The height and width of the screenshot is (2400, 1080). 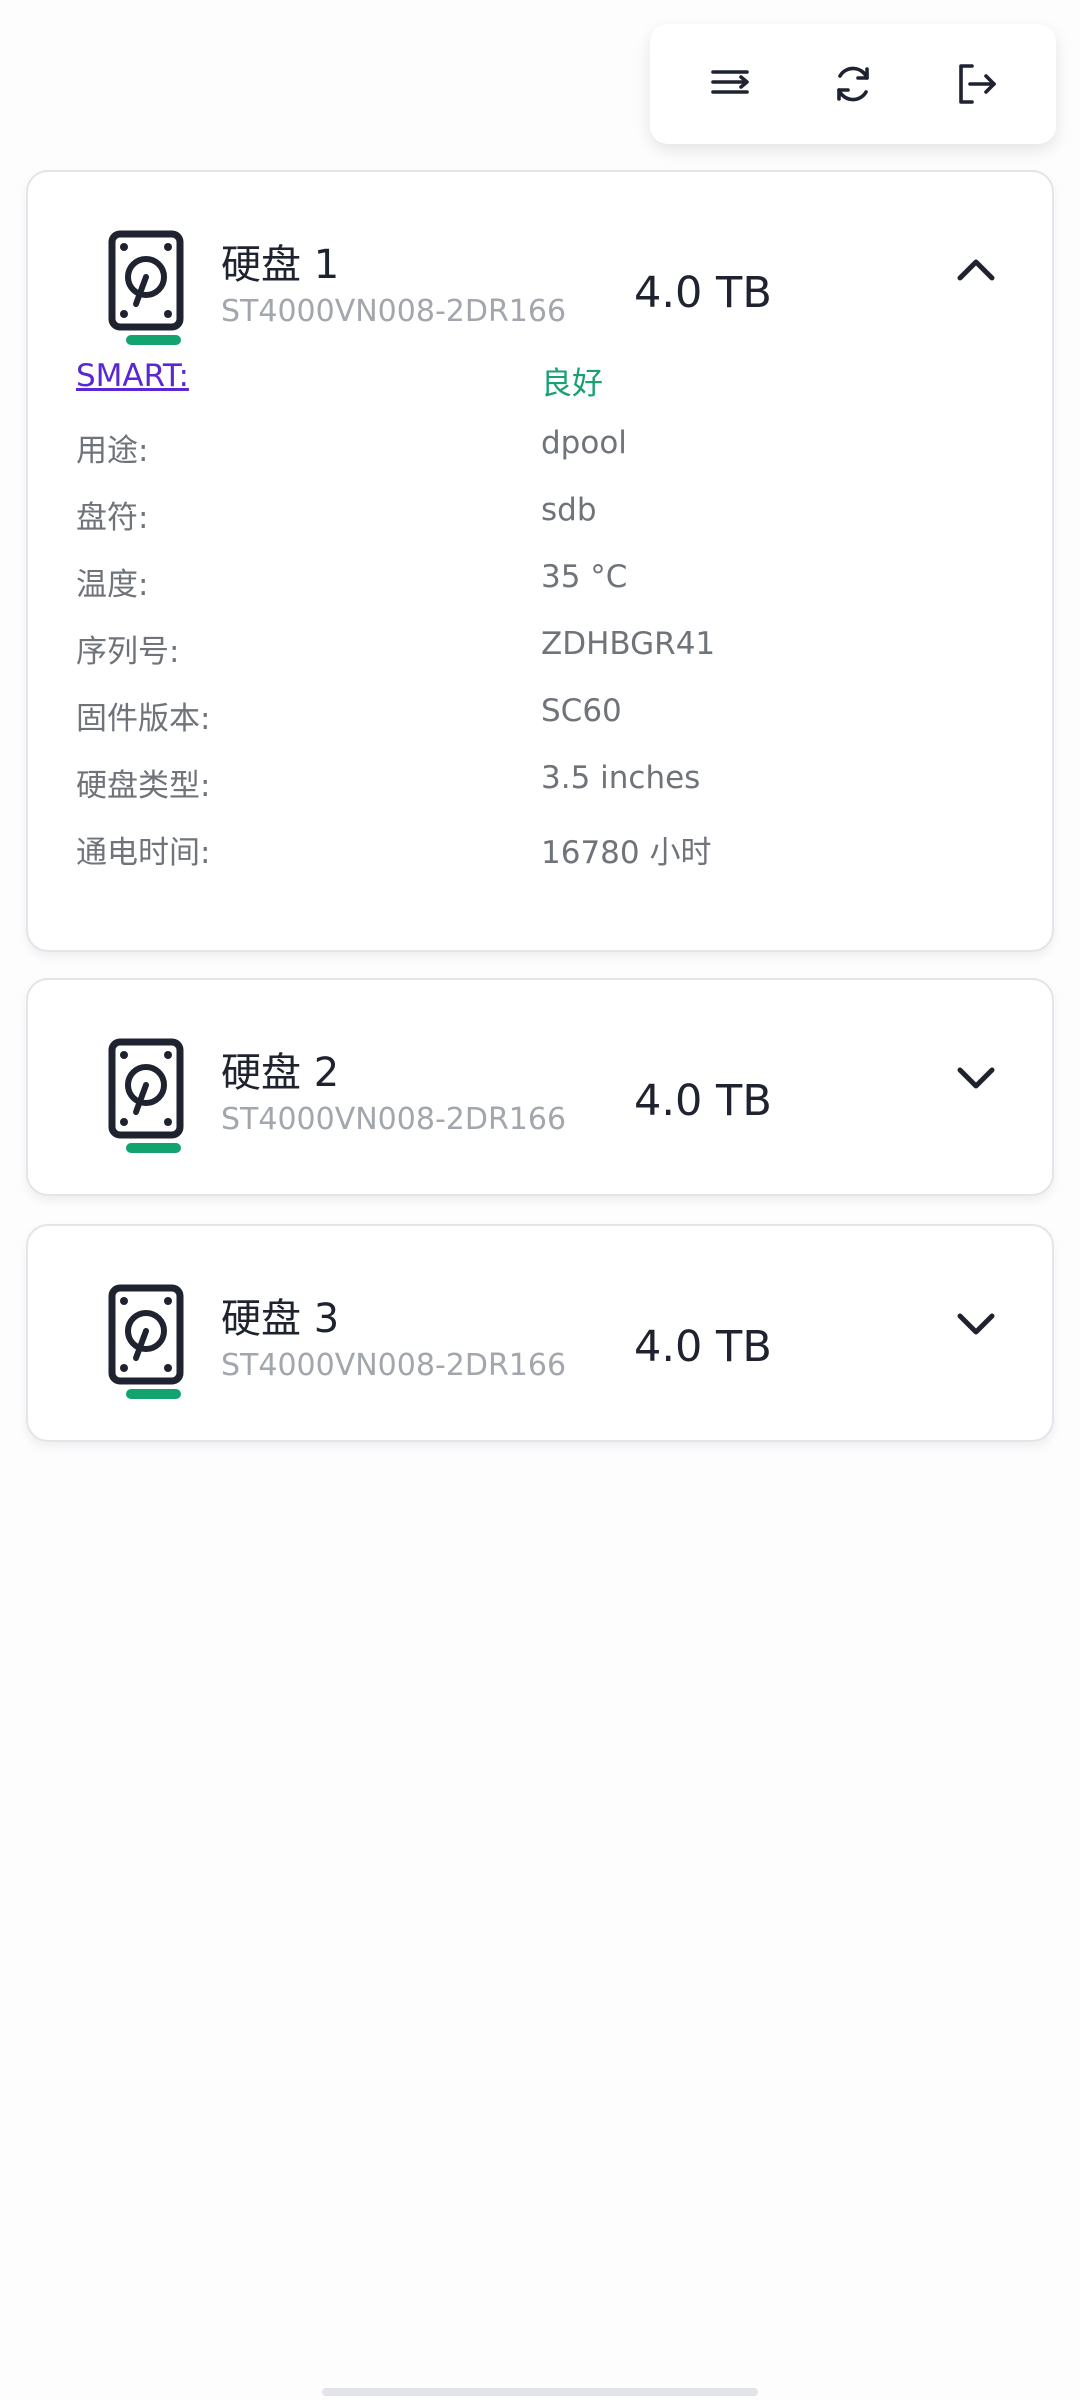 I want to click on logout-button, so click(x=976, y=84).